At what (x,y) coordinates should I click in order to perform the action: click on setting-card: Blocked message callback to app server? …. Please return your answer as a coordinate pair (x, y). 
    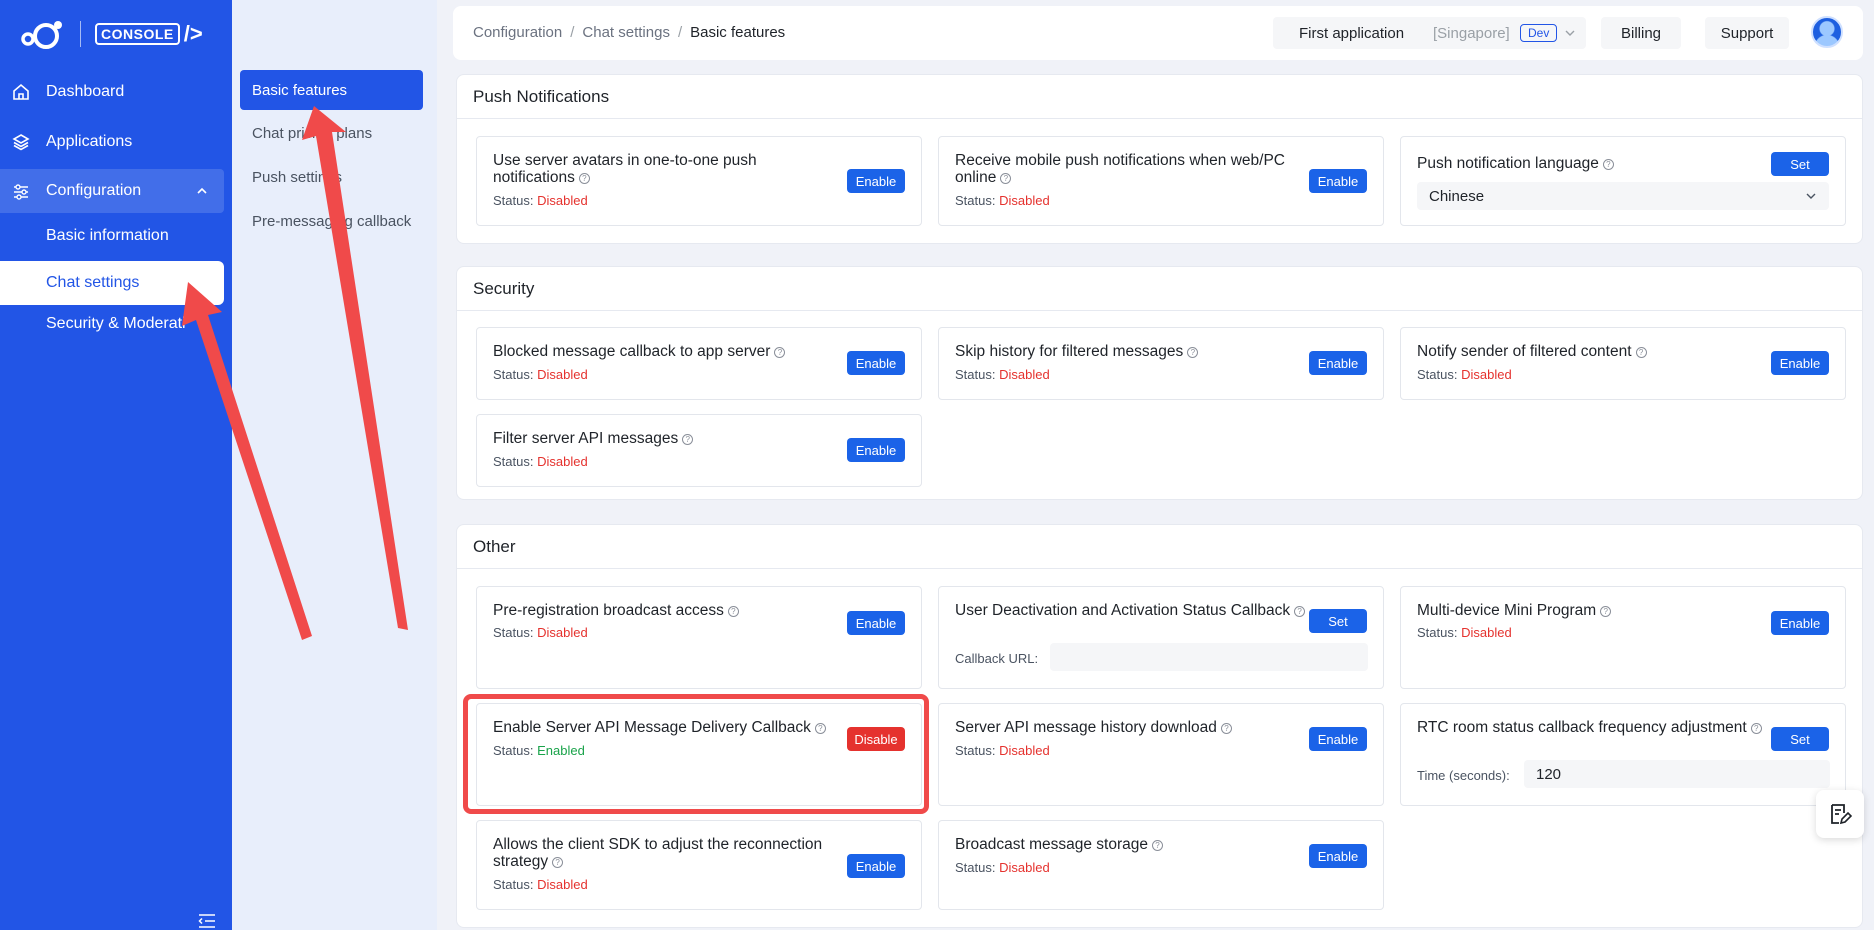
    Looking at the image, I should click on (699, 363).